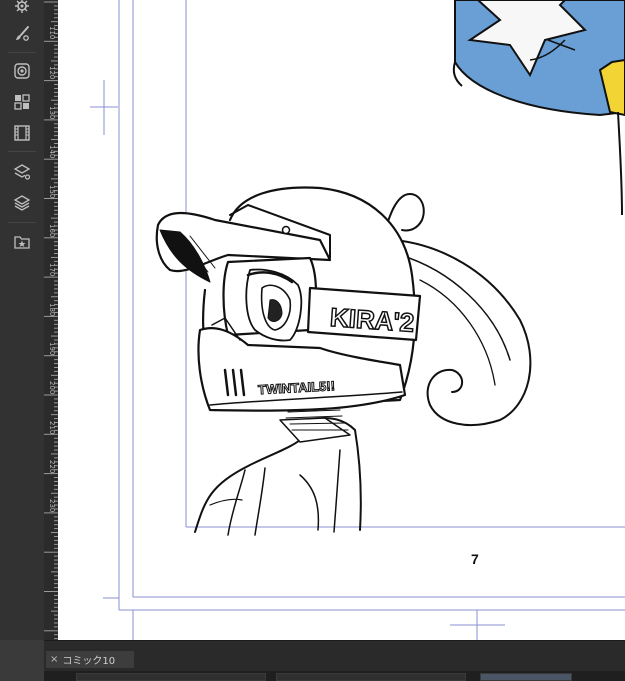  What do you see at coordinates (52, 151) in the screenshot?
I see `ruler-label: 140` at bounding box center [52, 151].